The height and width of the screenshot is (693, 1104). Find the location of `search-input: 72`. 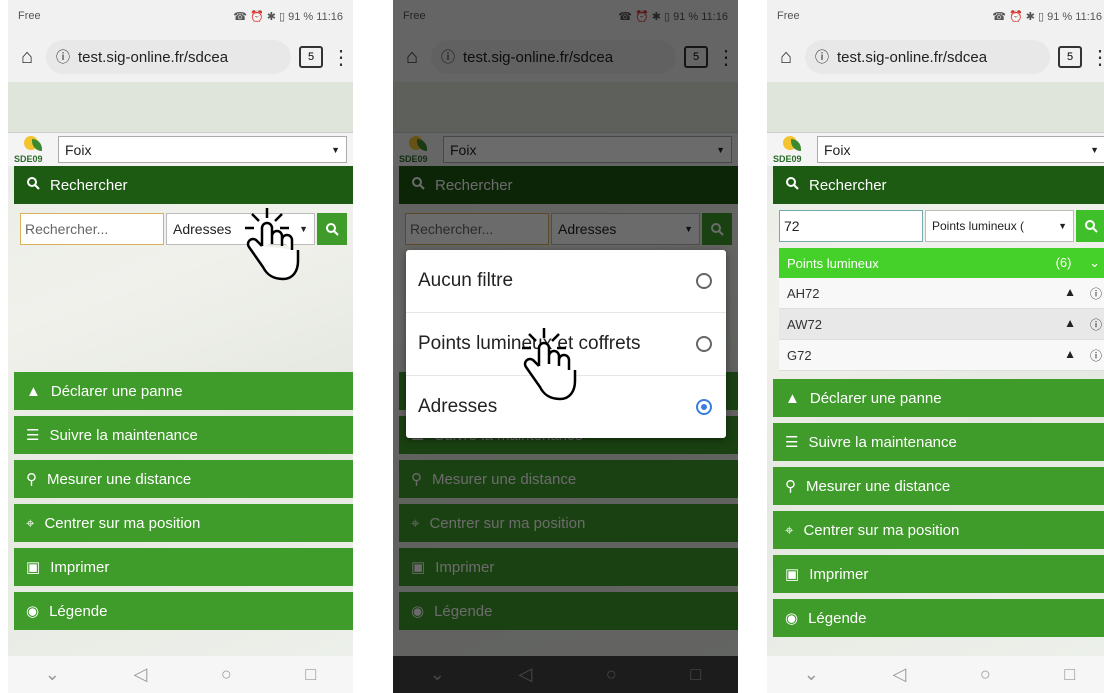

search-input: 72 is located at coordinates (851, 226).